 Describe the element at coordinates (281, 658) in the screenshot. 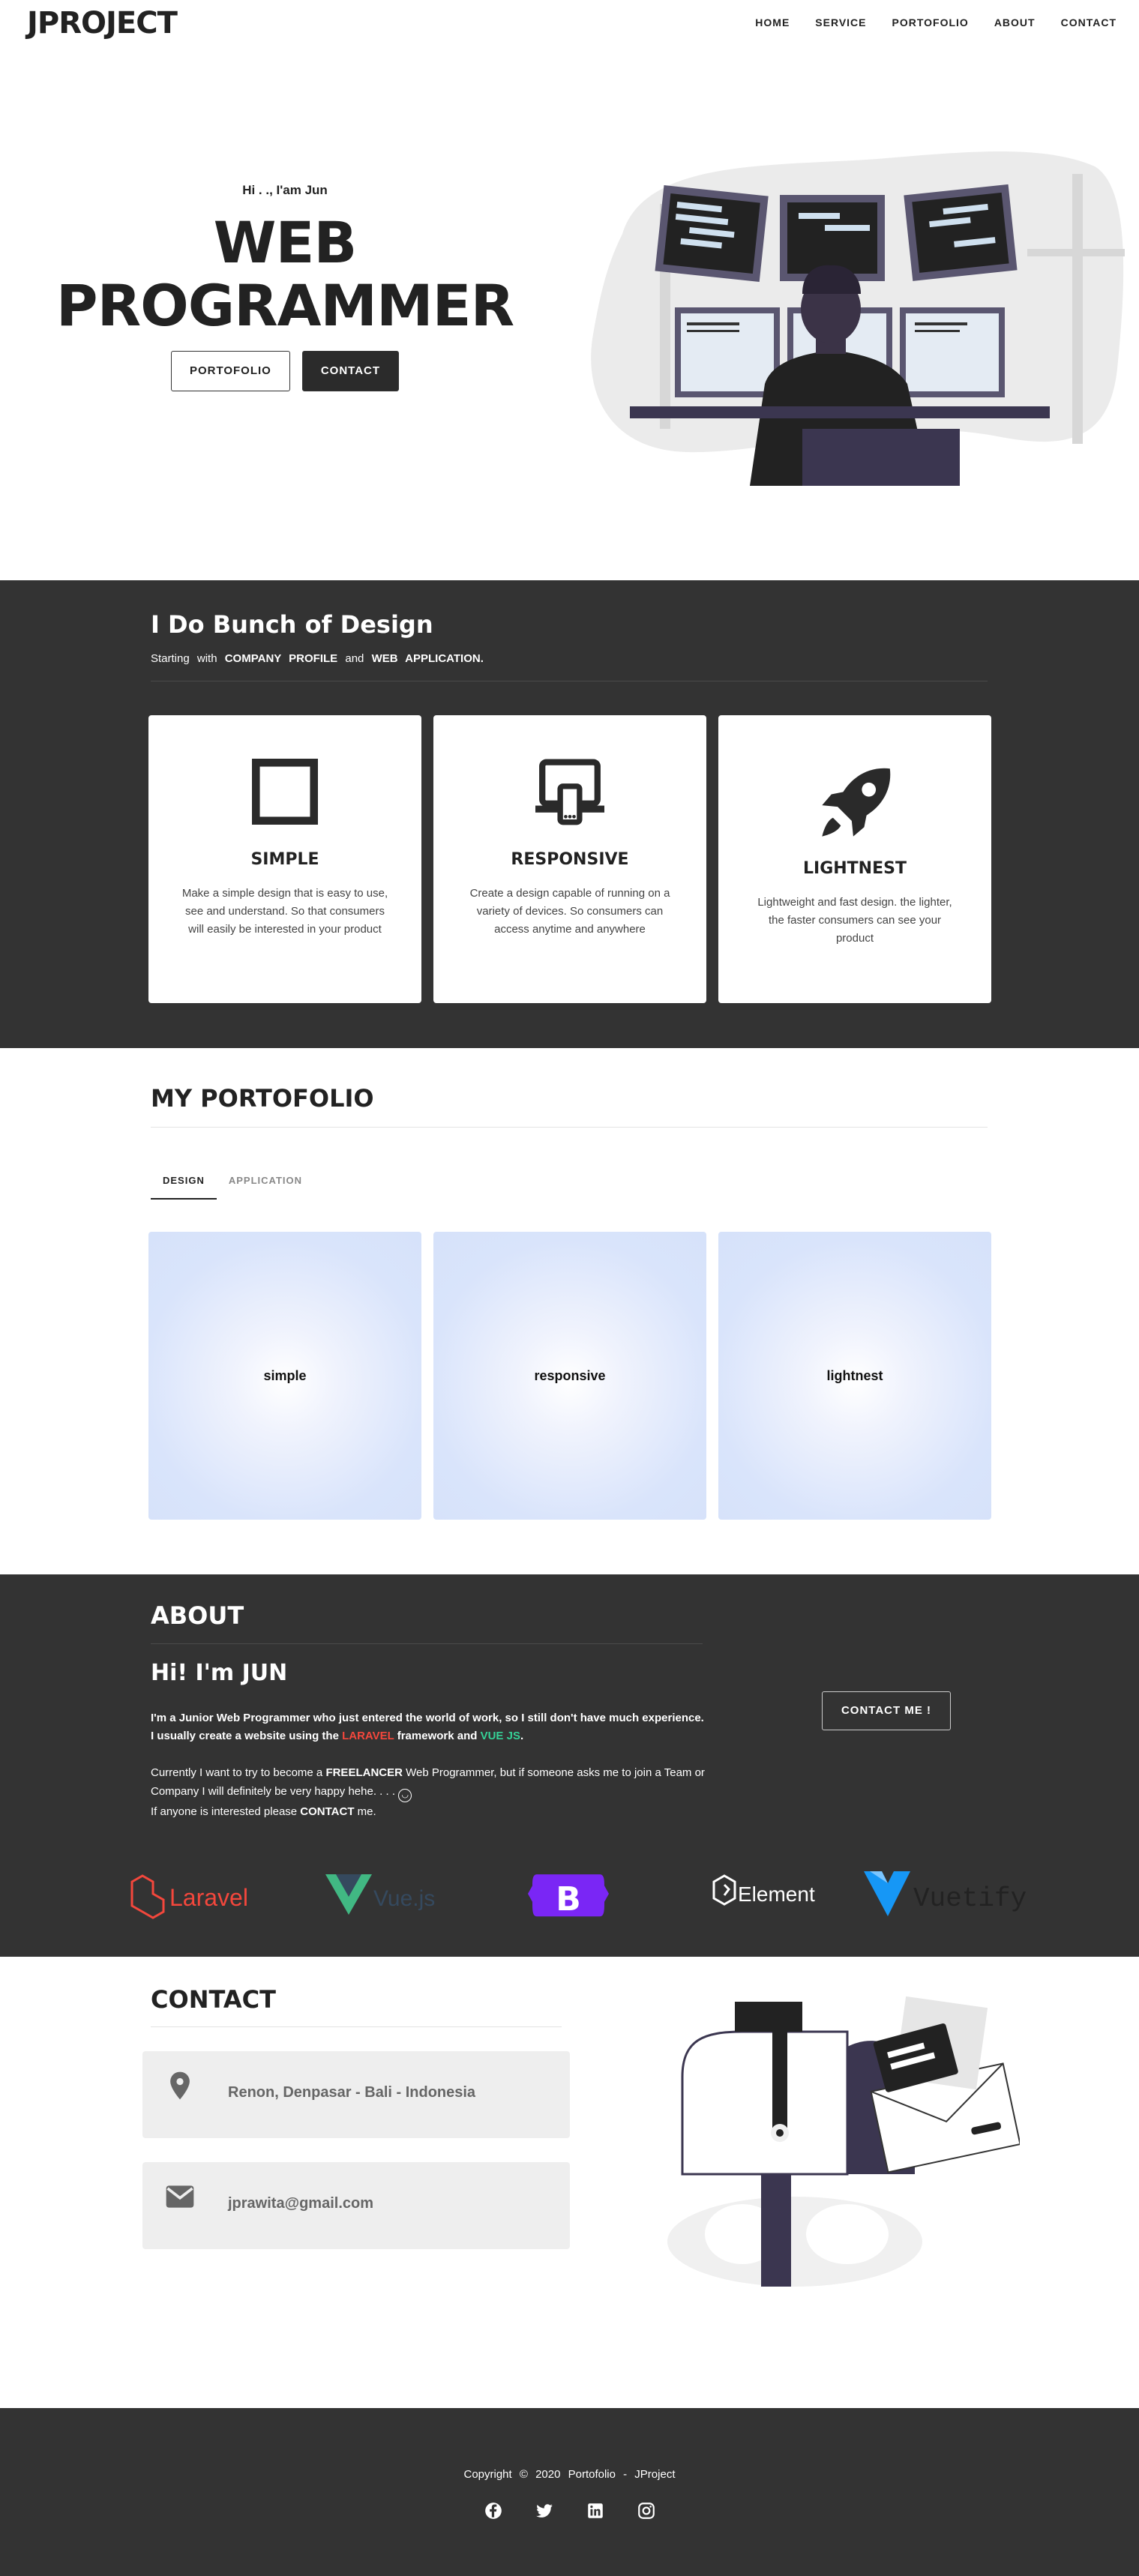

I see `sub-company-profile: COMPANY PROFILE` at that location.